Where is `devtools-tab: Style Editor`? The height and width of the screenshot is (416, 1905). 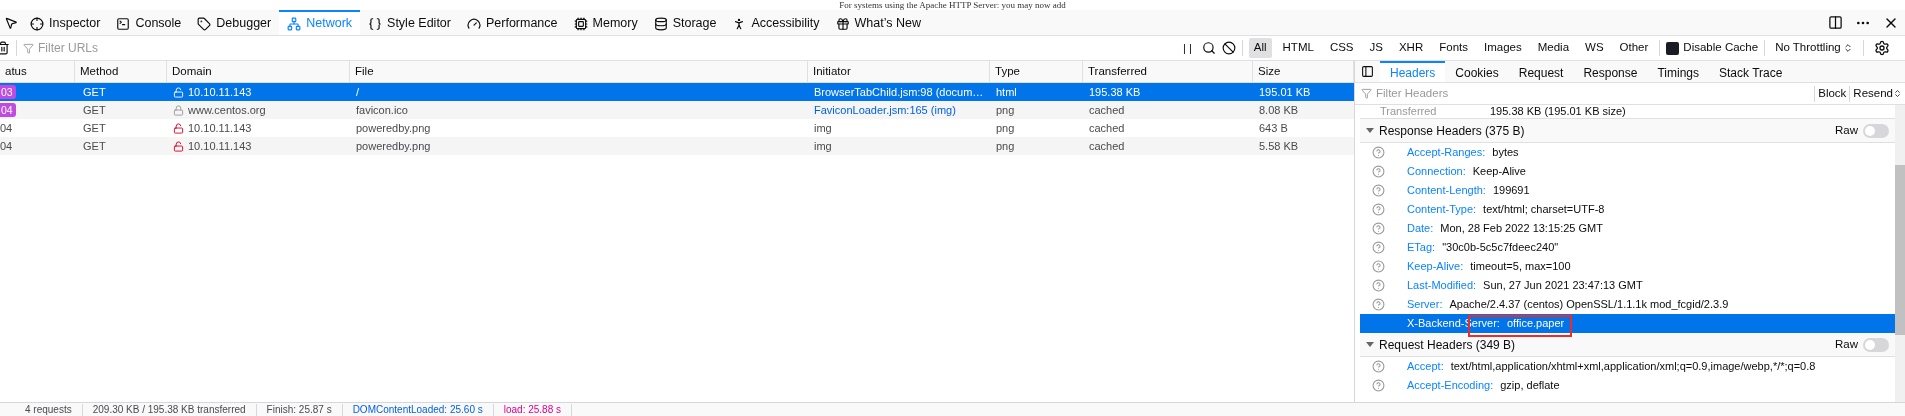
devtools-tab: Style Editor is located at coordinates (409, 22).